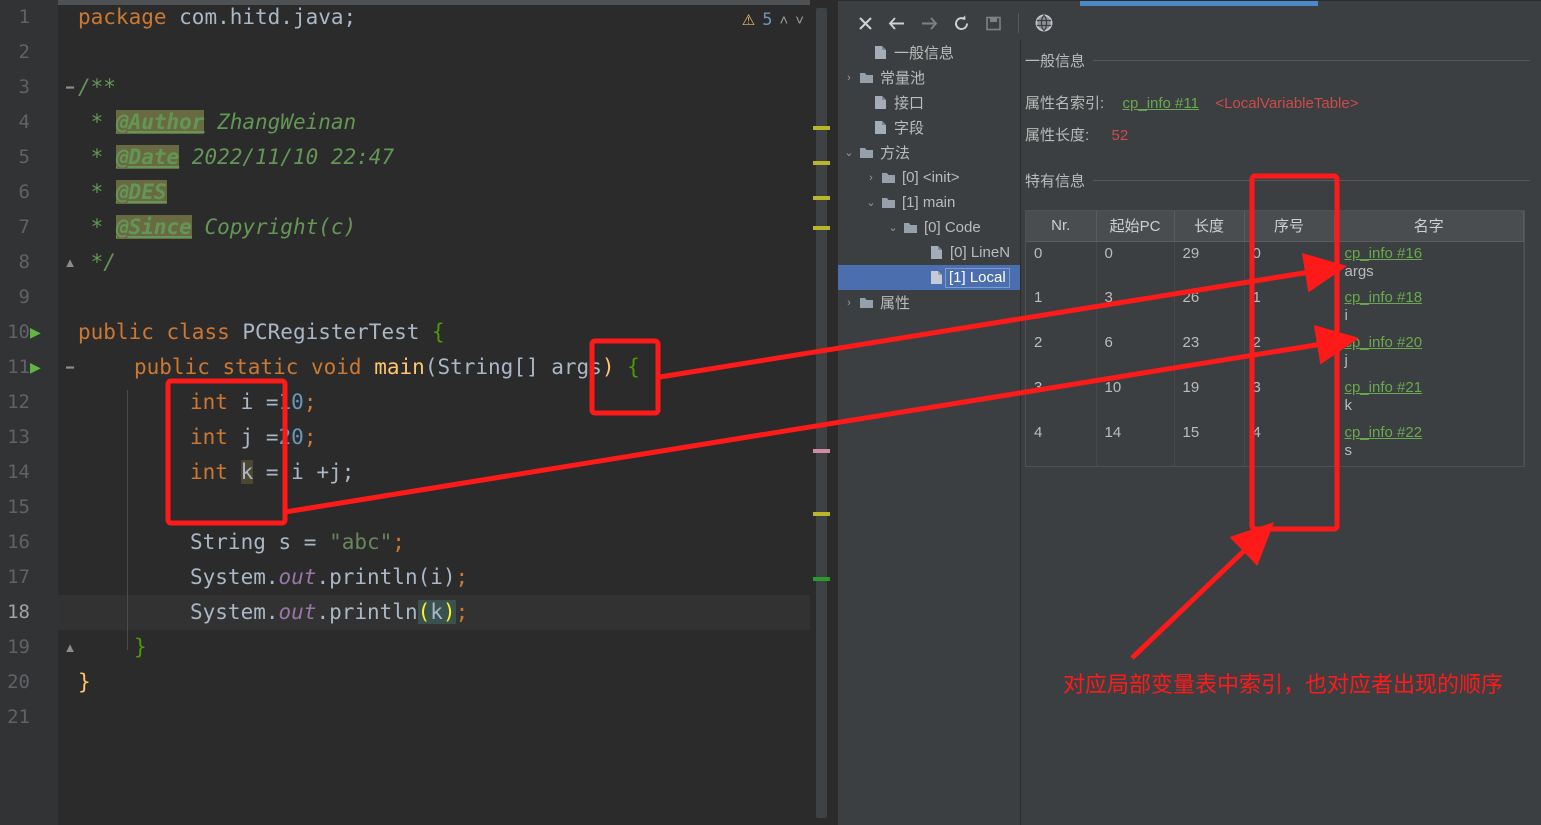 This screenshot has width=1541, height=825. I want to click on method-name-main: main, so click(399, 367).